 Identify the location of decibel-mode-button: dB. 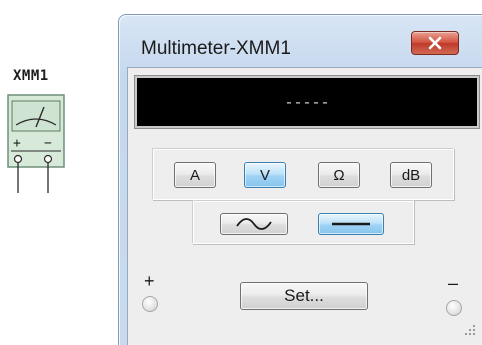
(411, 175).